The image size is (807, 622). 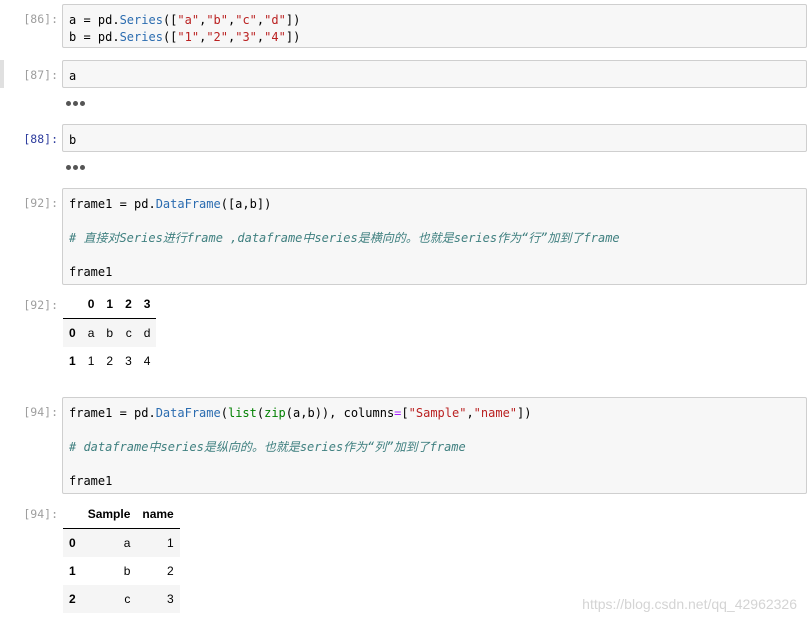 What do you see at coordinates (147, 333) in the screenshot?
I see `table-cell: d` at bounding box center [147, 333].